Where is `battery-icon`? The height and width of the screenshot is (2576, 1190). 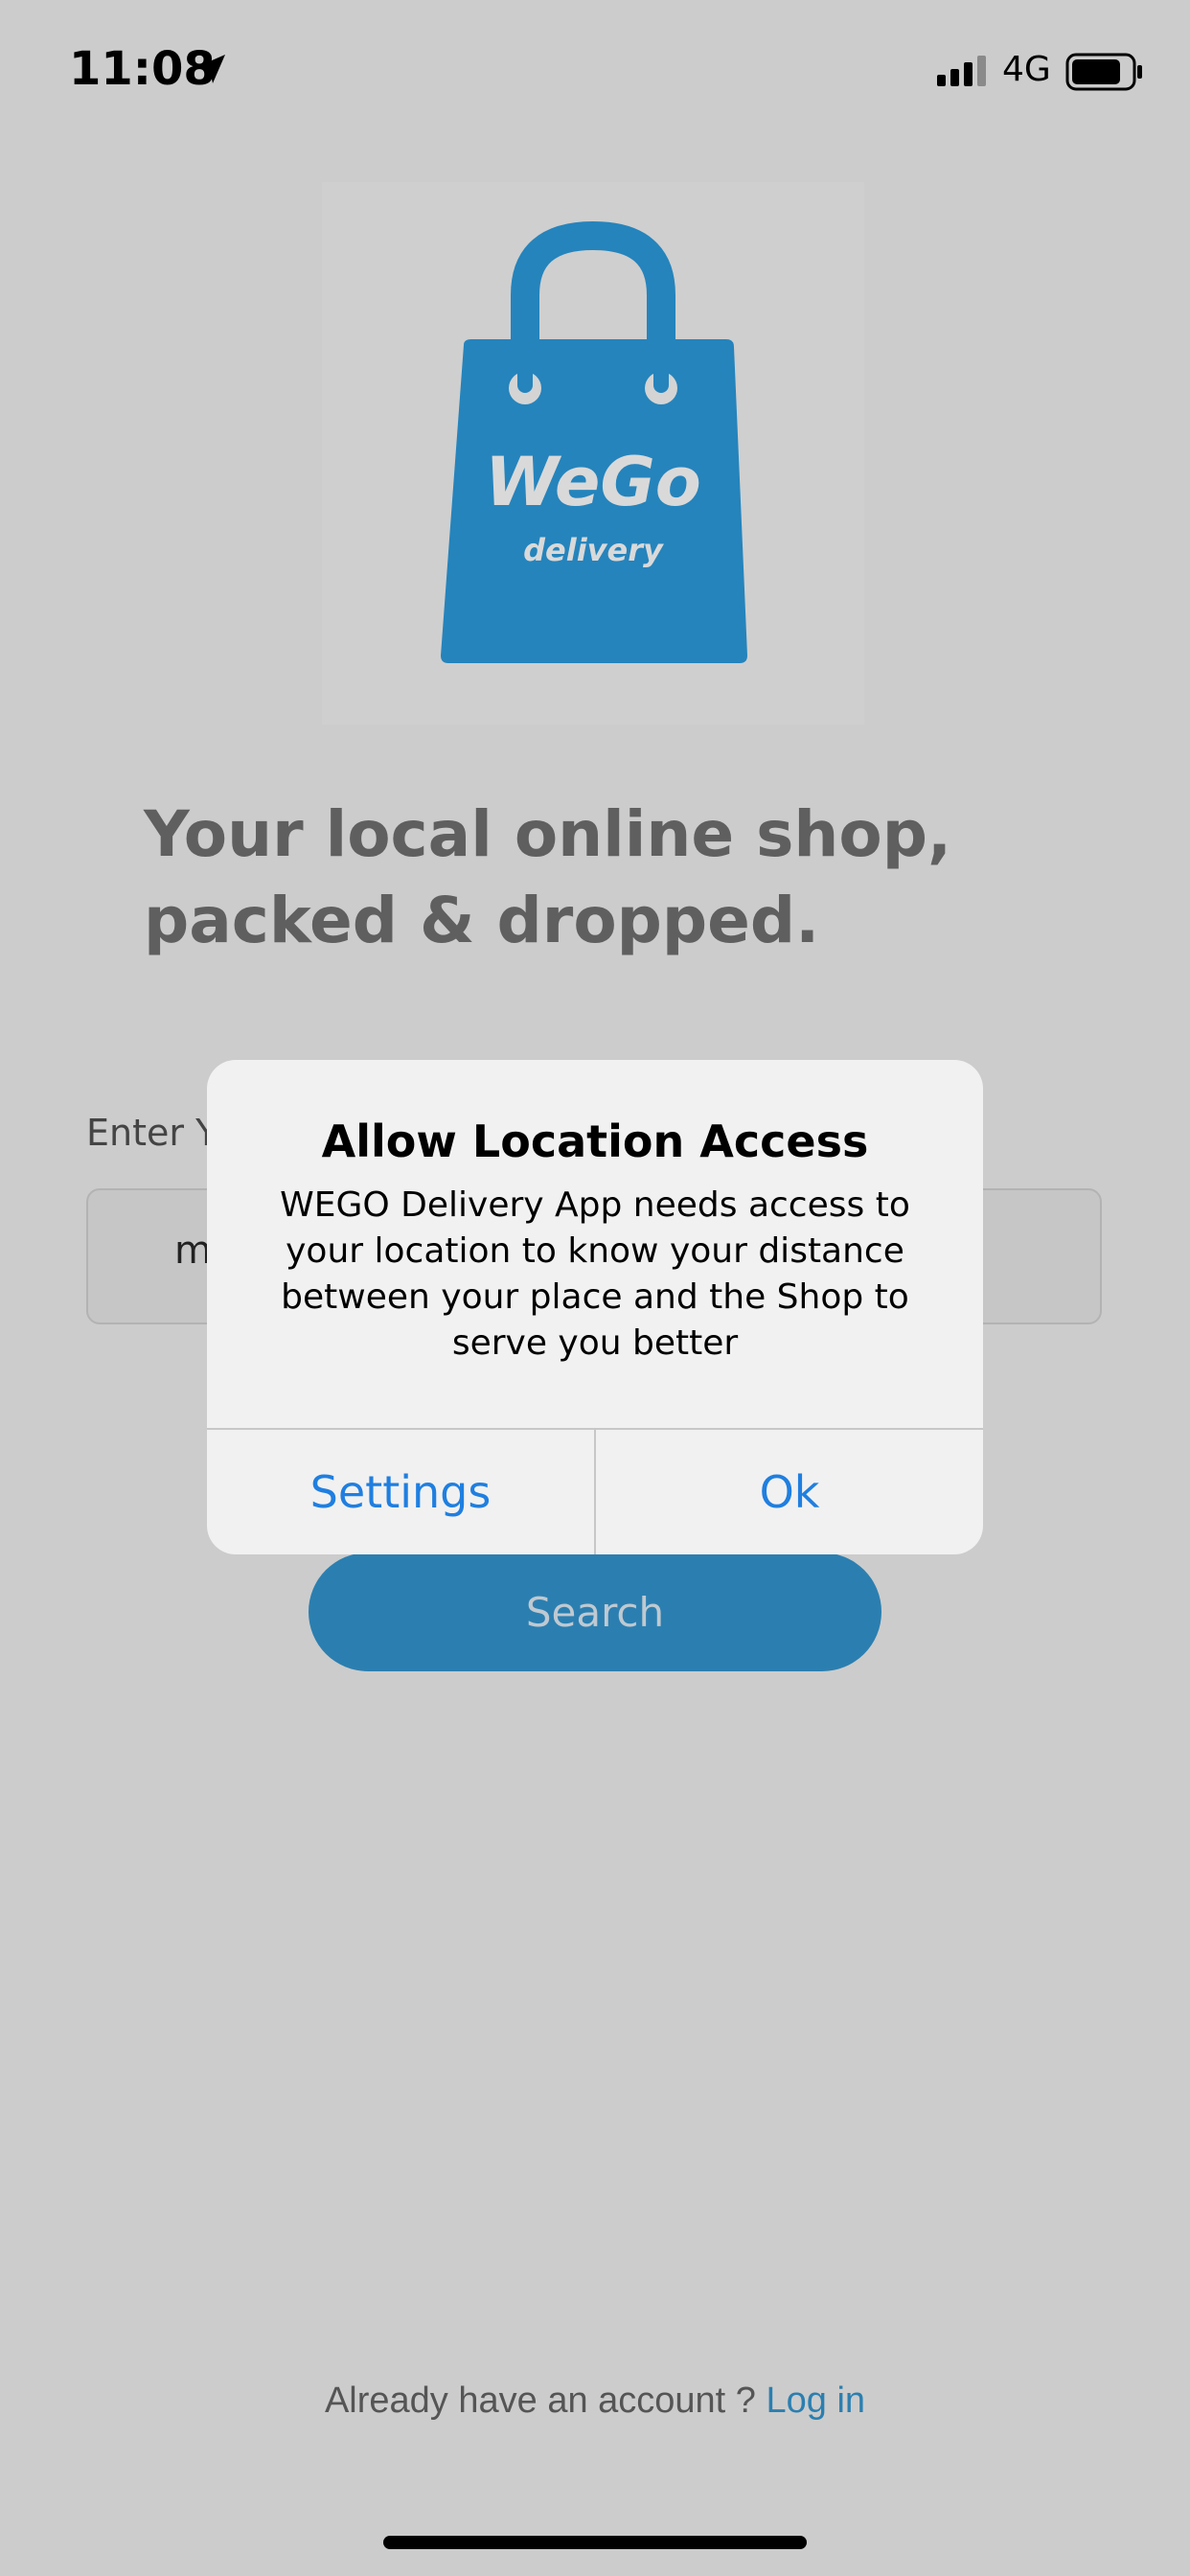
battery-icon is located at coordinates (1103, 72).